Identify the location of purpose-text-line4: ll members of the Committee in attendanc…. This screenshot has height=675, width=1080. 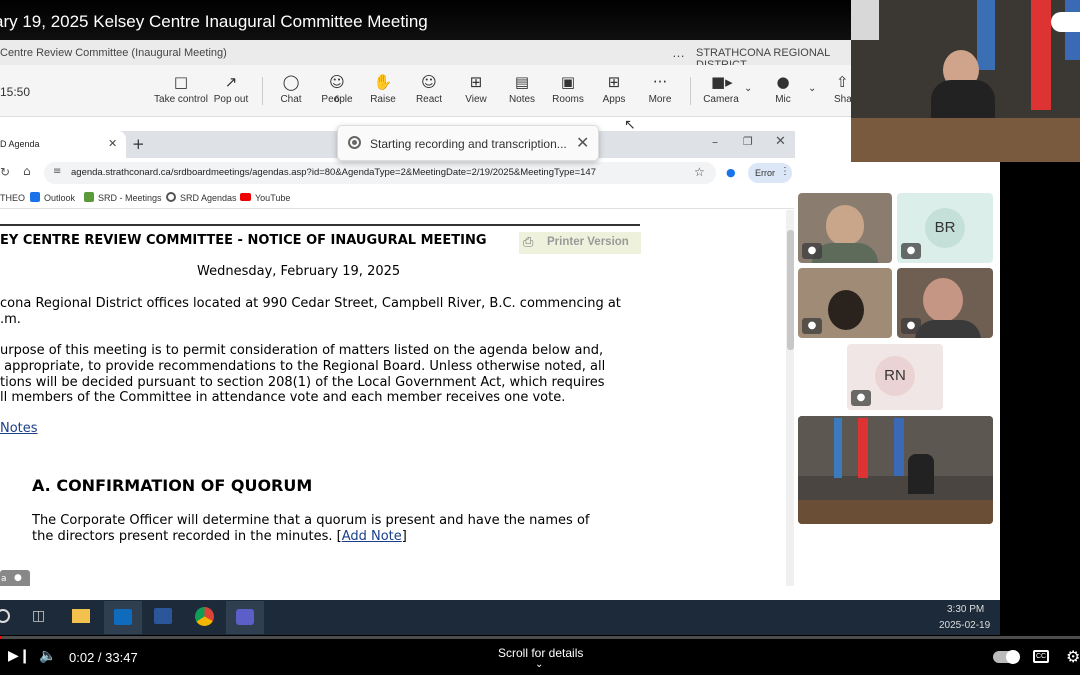
(283, 397).